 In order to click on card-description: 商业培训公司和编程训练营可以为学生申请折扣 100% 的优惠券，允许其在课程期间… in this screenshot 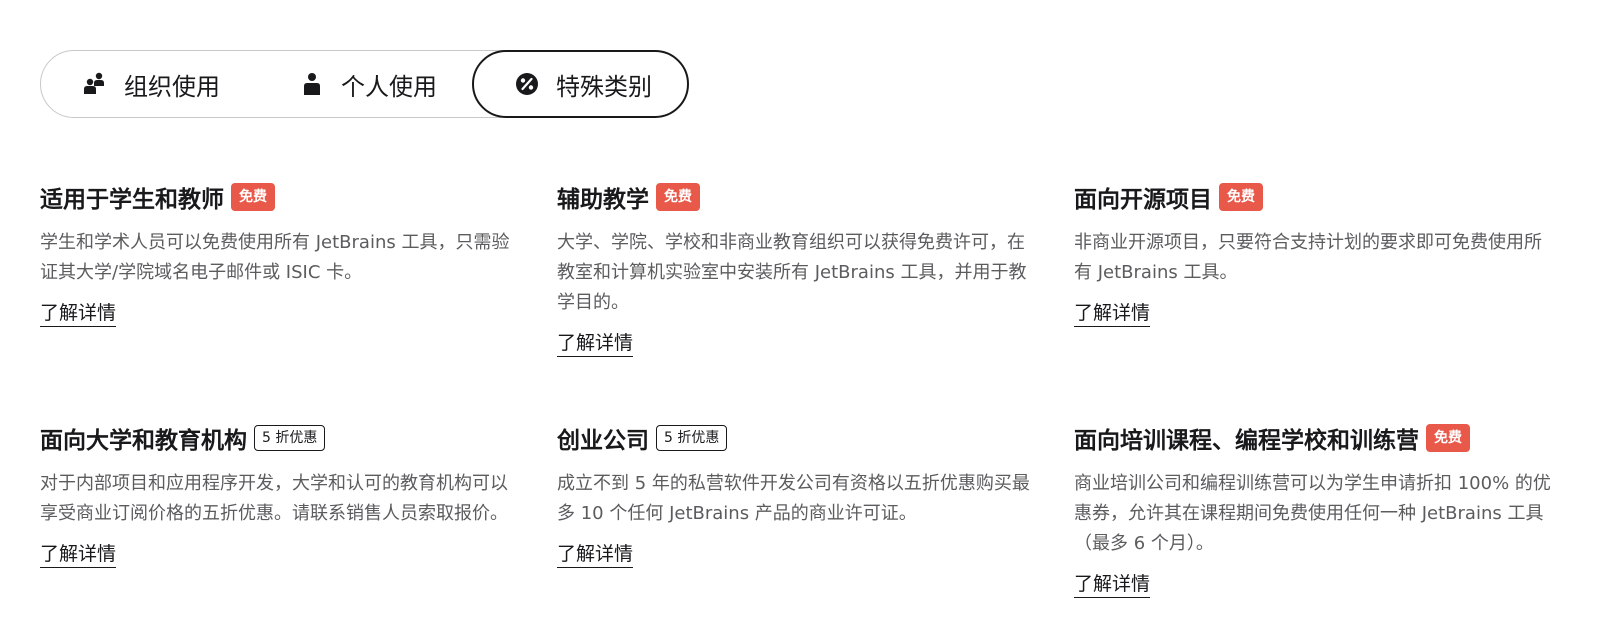, I will do `click(1312, 513)`.